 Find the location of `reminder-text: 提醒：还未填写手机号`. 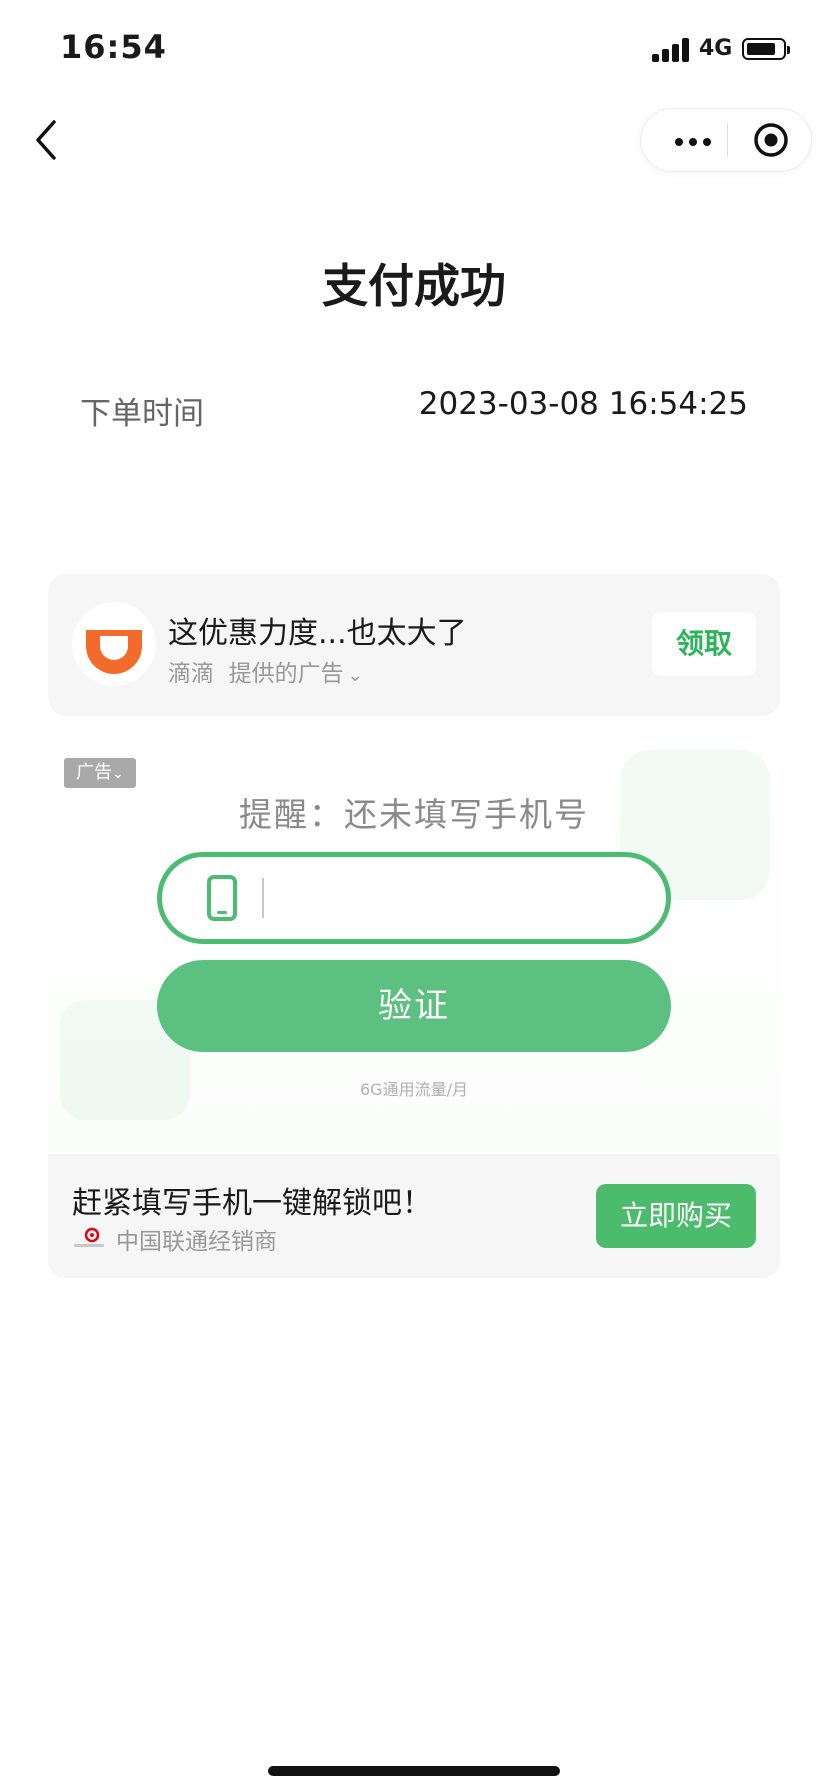

reminder-text: 提醒：还未填写手机号 is located at coordinates (414, 814).